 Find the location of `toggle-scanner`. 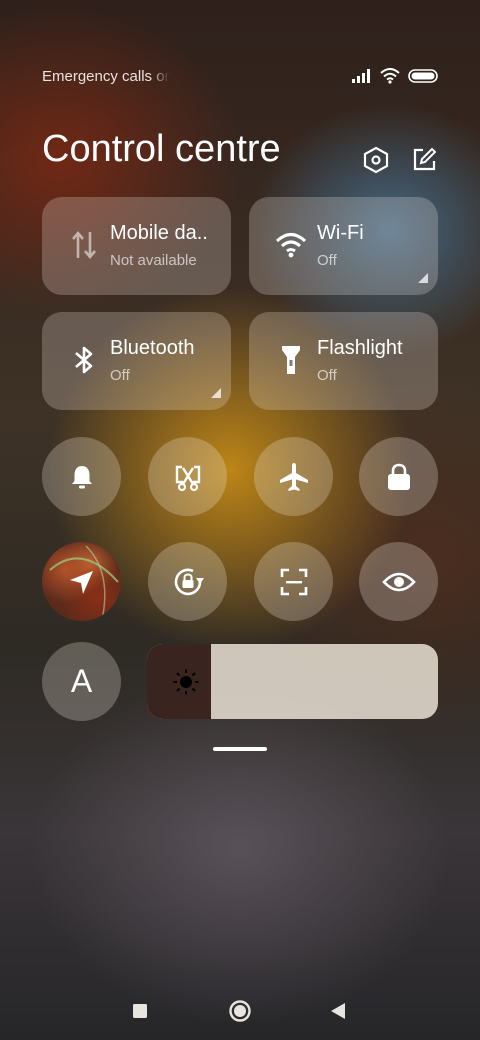

toggle-scanner is located at coordinates (293, 581).